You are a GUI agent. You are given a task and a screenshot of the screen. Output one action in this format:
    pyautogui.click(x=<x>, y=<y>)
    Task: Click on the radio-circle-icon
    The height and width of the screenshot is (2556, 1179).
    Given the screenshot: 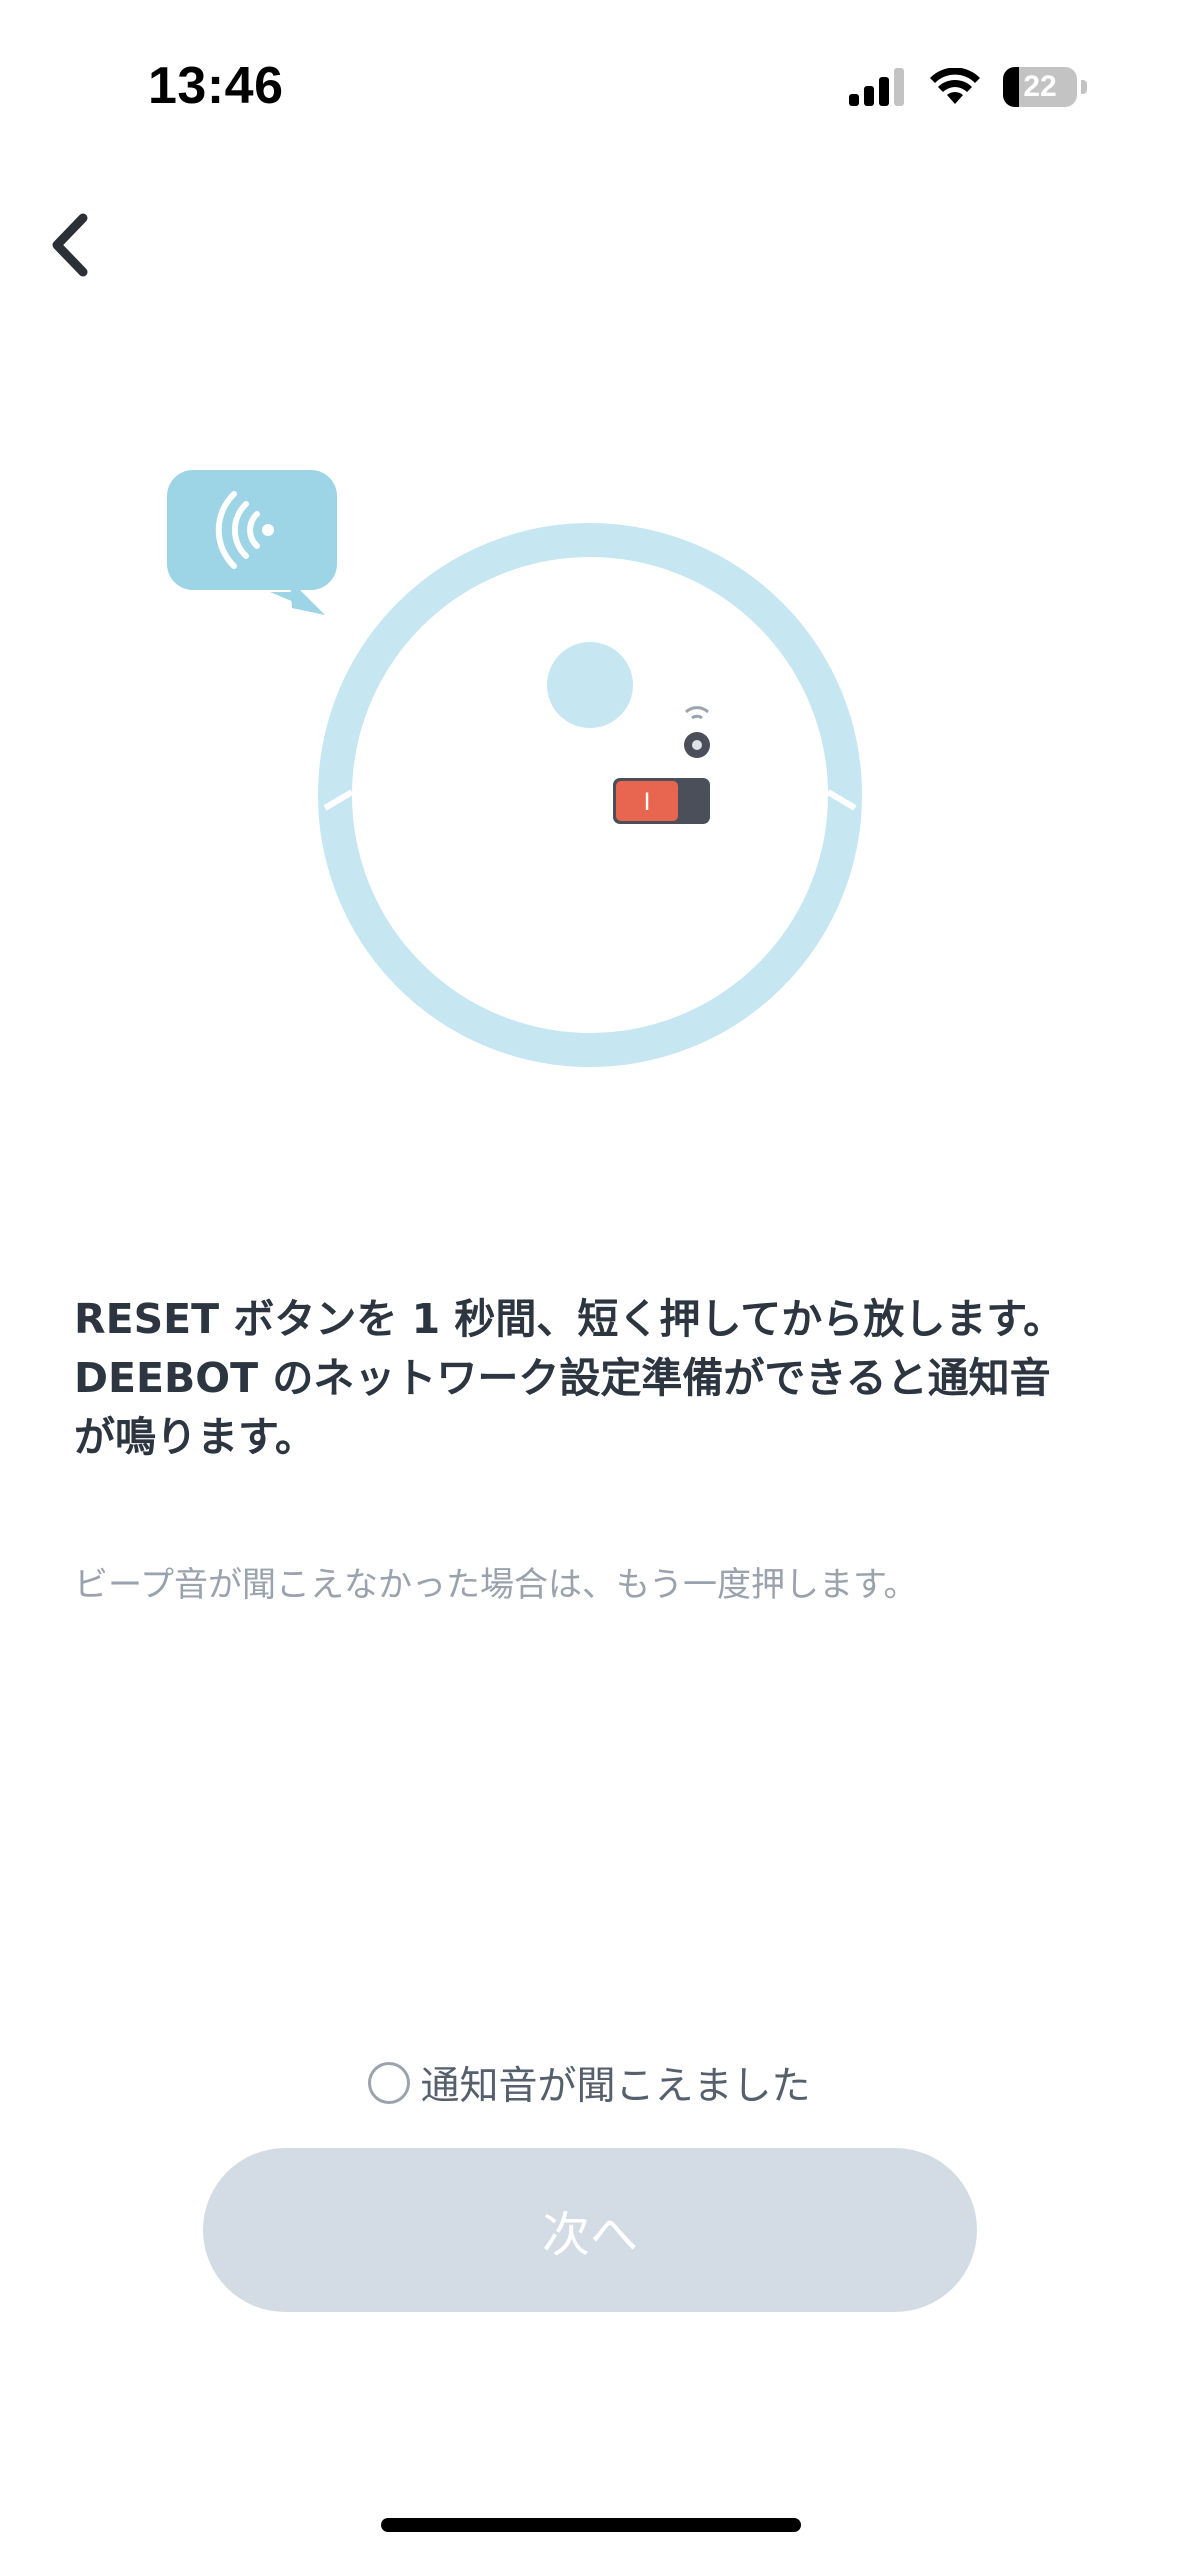 What is the action you would take?
    pyautogui.click(x=389, y=2083)
    